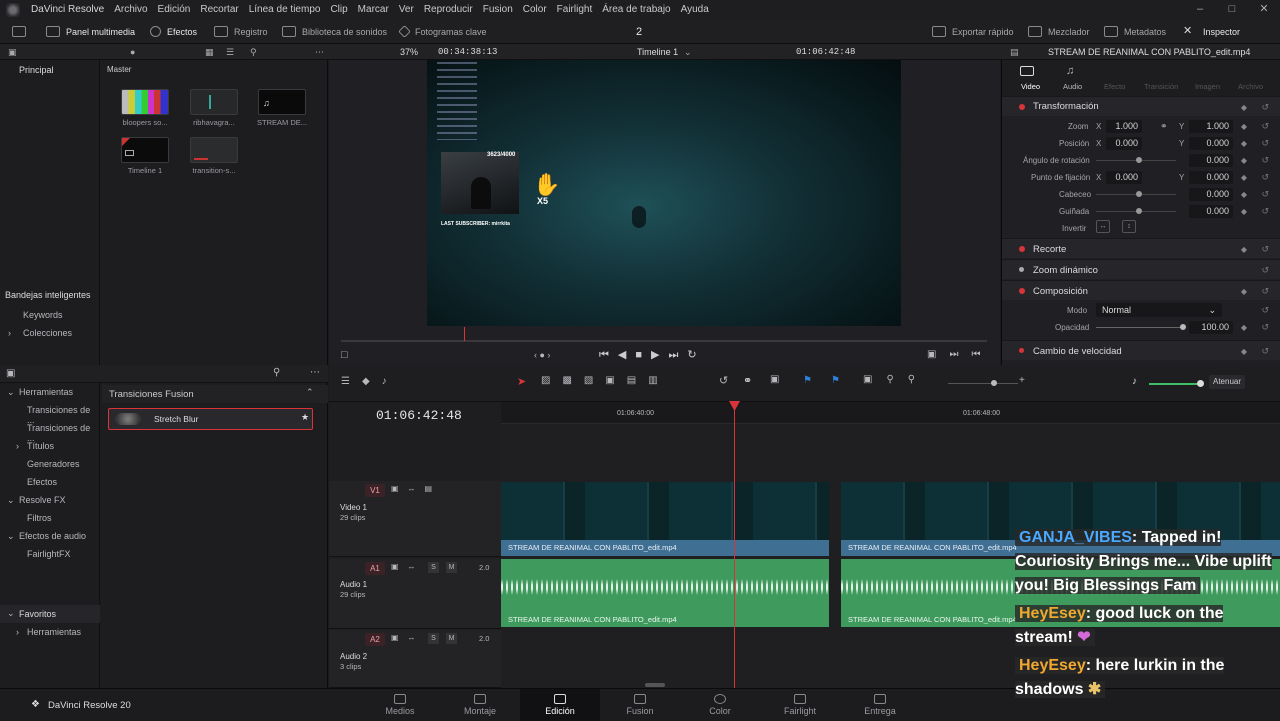  Describe the element at coordinates (1141, 106) in the screenshot. I see `transform-section-header: Transformación ◆ ↺` at that location.